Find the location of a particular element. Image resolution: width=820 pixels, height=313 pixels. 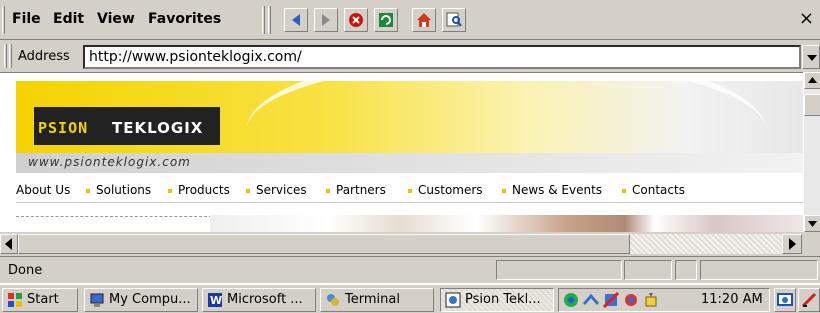

nav-solutions: Solutions is located at coordinates (118, 190).